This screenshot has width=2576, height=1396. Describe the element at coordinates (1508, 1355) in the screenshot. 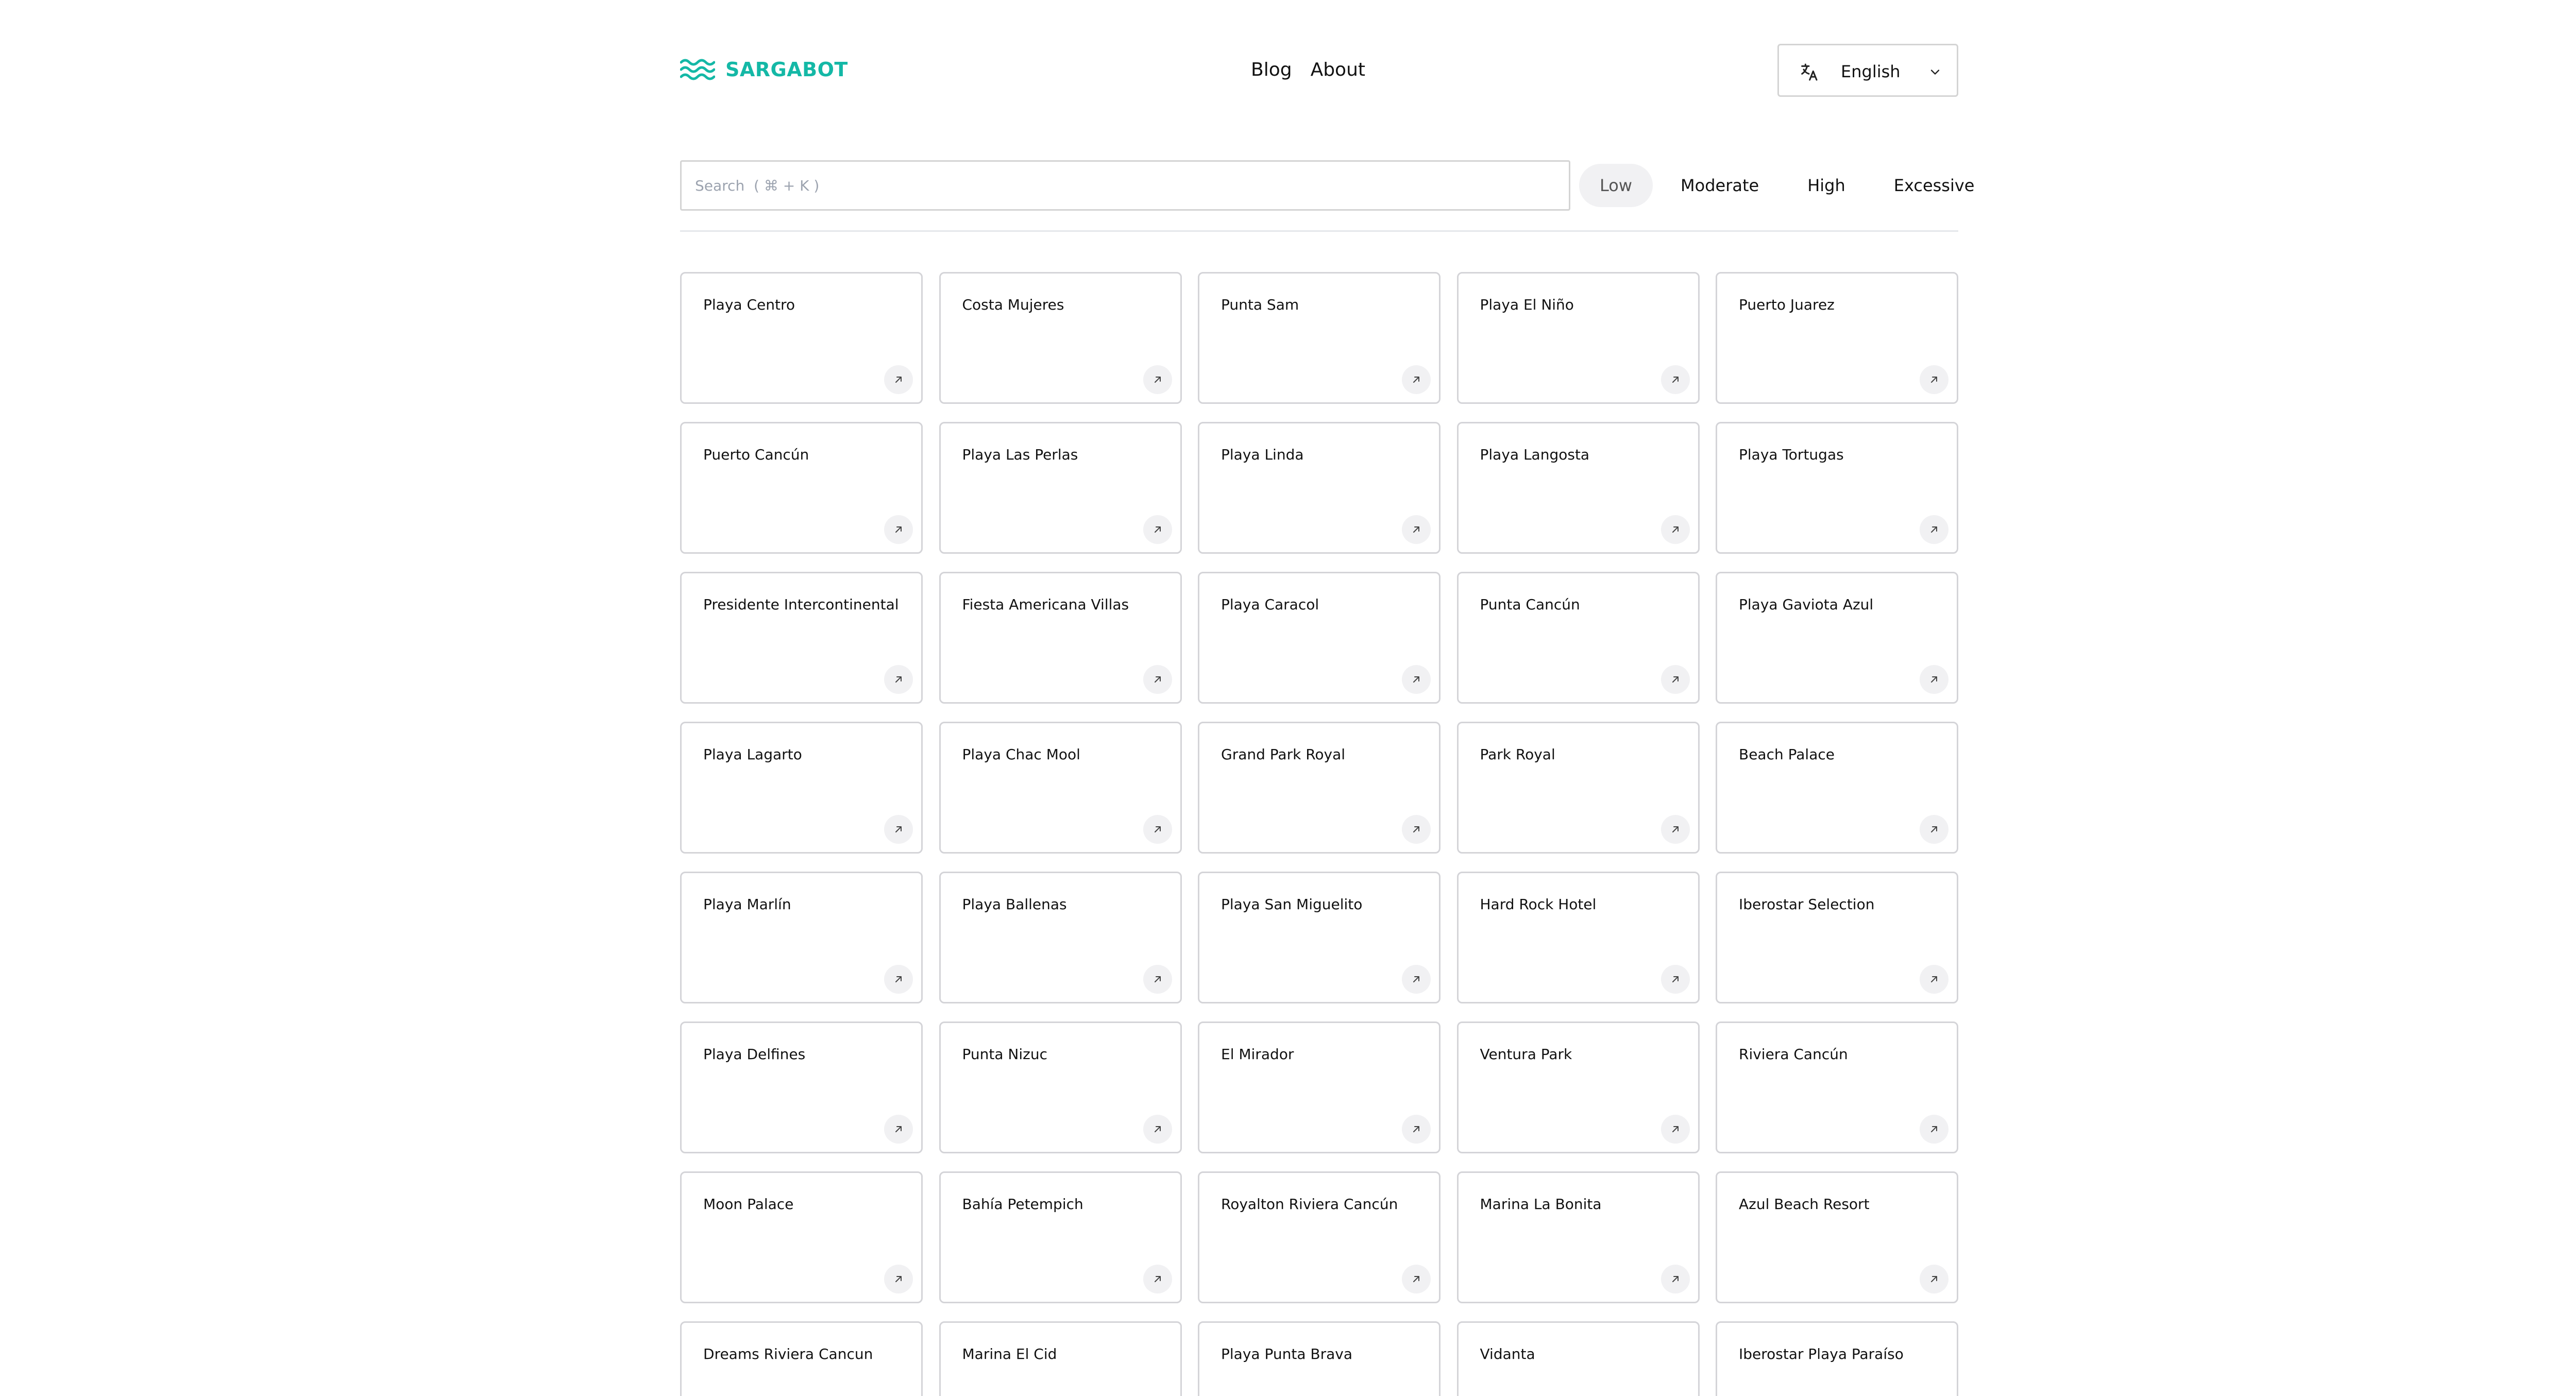

I see `beach-card-name: Vidanta` at that location.